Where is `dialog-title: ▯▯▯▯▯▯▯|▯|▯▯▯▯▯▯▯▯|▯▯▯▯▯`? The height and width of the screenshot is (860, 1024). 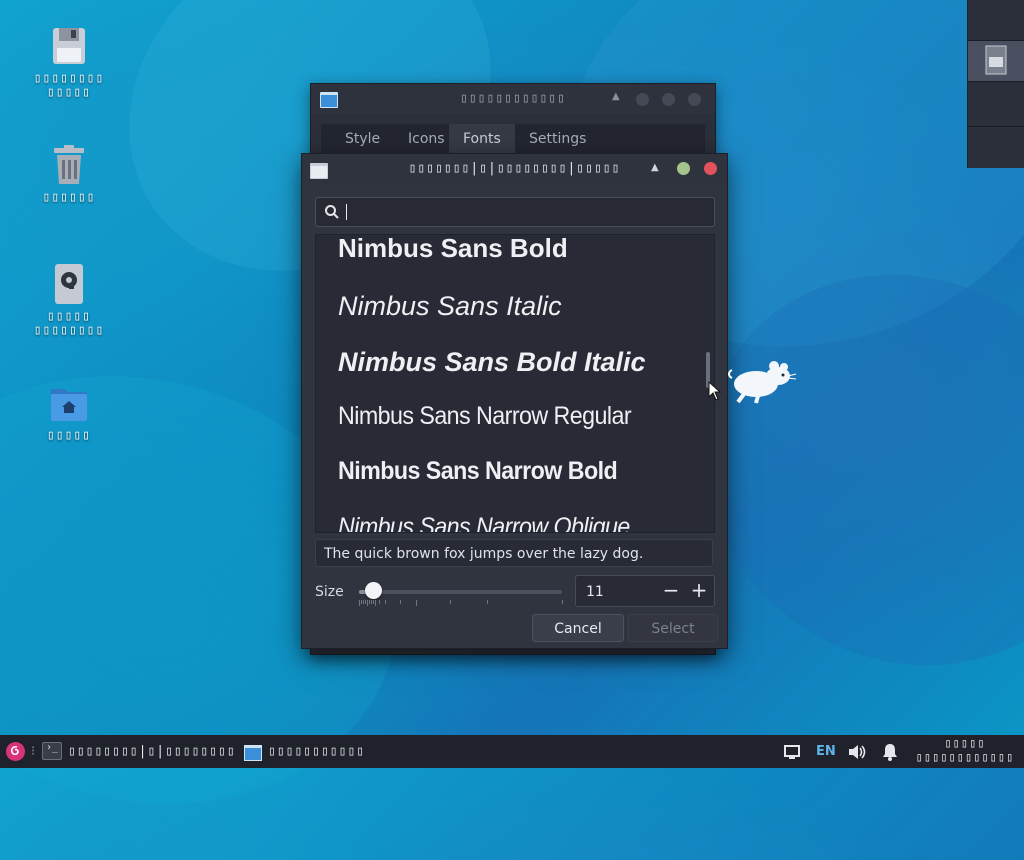
dialog-title: ▯▯▯▯▯▯▯|▯|▯▯▯▯▯▯▯▯|▯▯▯▯▯ is located at coordinates (514, 168).